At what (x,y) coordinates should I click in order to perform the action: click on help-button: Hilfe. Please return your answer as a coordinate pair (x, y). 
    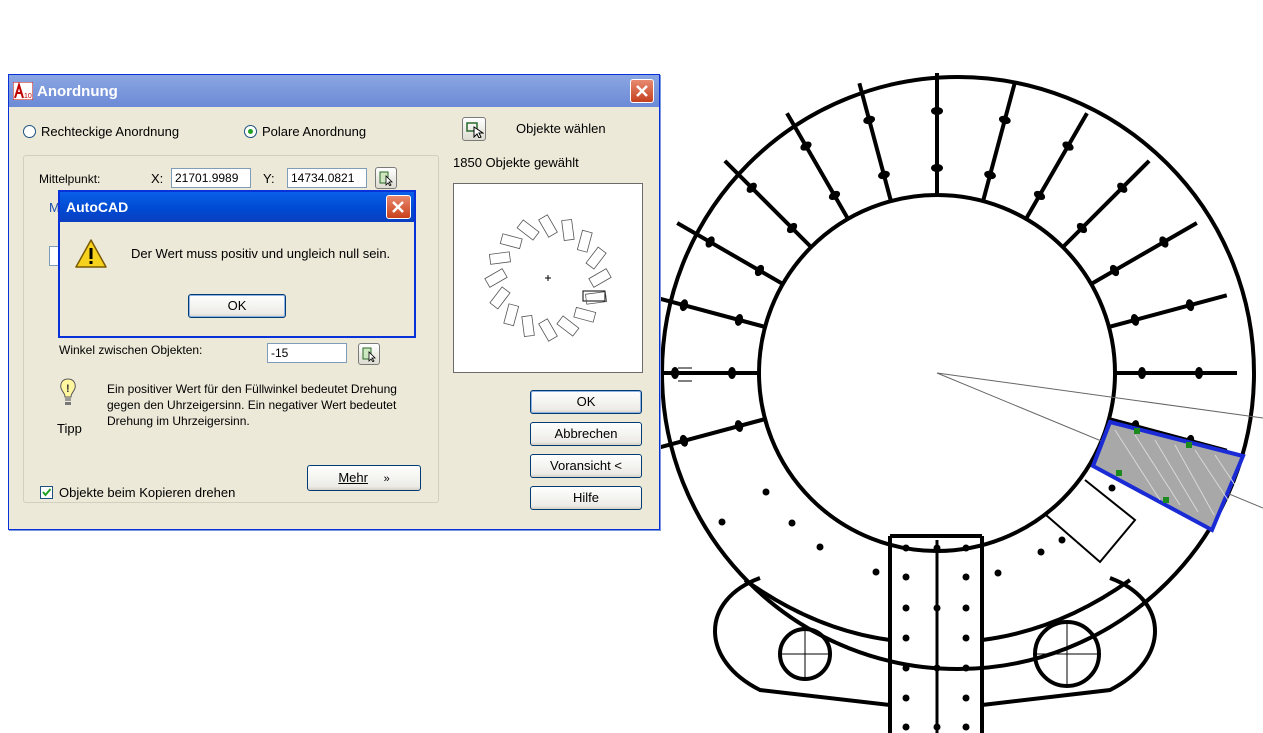
    Looking at the image, I should click on (586, 498).